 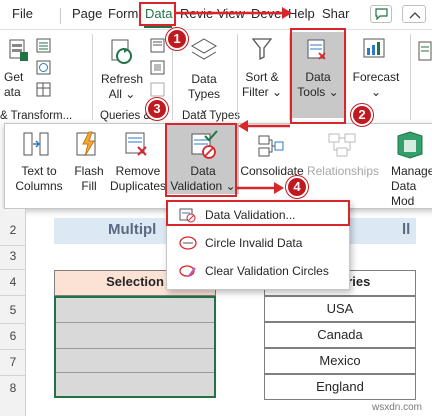 I want to click on annotation-arrows, so click(x=234, y=100).